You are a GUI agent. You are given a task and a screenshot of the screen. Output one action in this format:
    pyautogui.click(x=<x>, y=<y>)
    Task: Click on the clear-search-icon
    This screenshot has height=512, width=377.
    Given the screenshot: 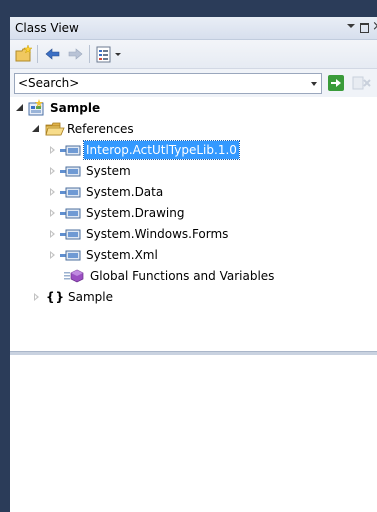 What is the action you would take?
    pyautogui.click(x=361, y=83)
    